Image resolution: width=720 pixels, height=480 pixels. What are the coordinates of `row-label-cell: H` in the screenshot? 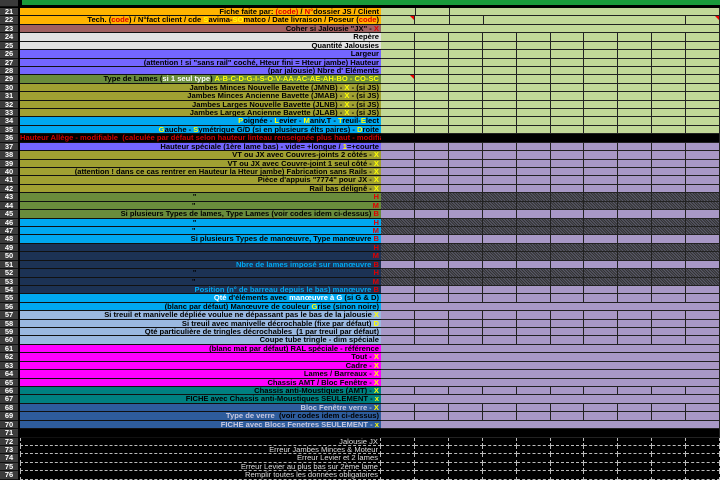 It's located at (200, 248).